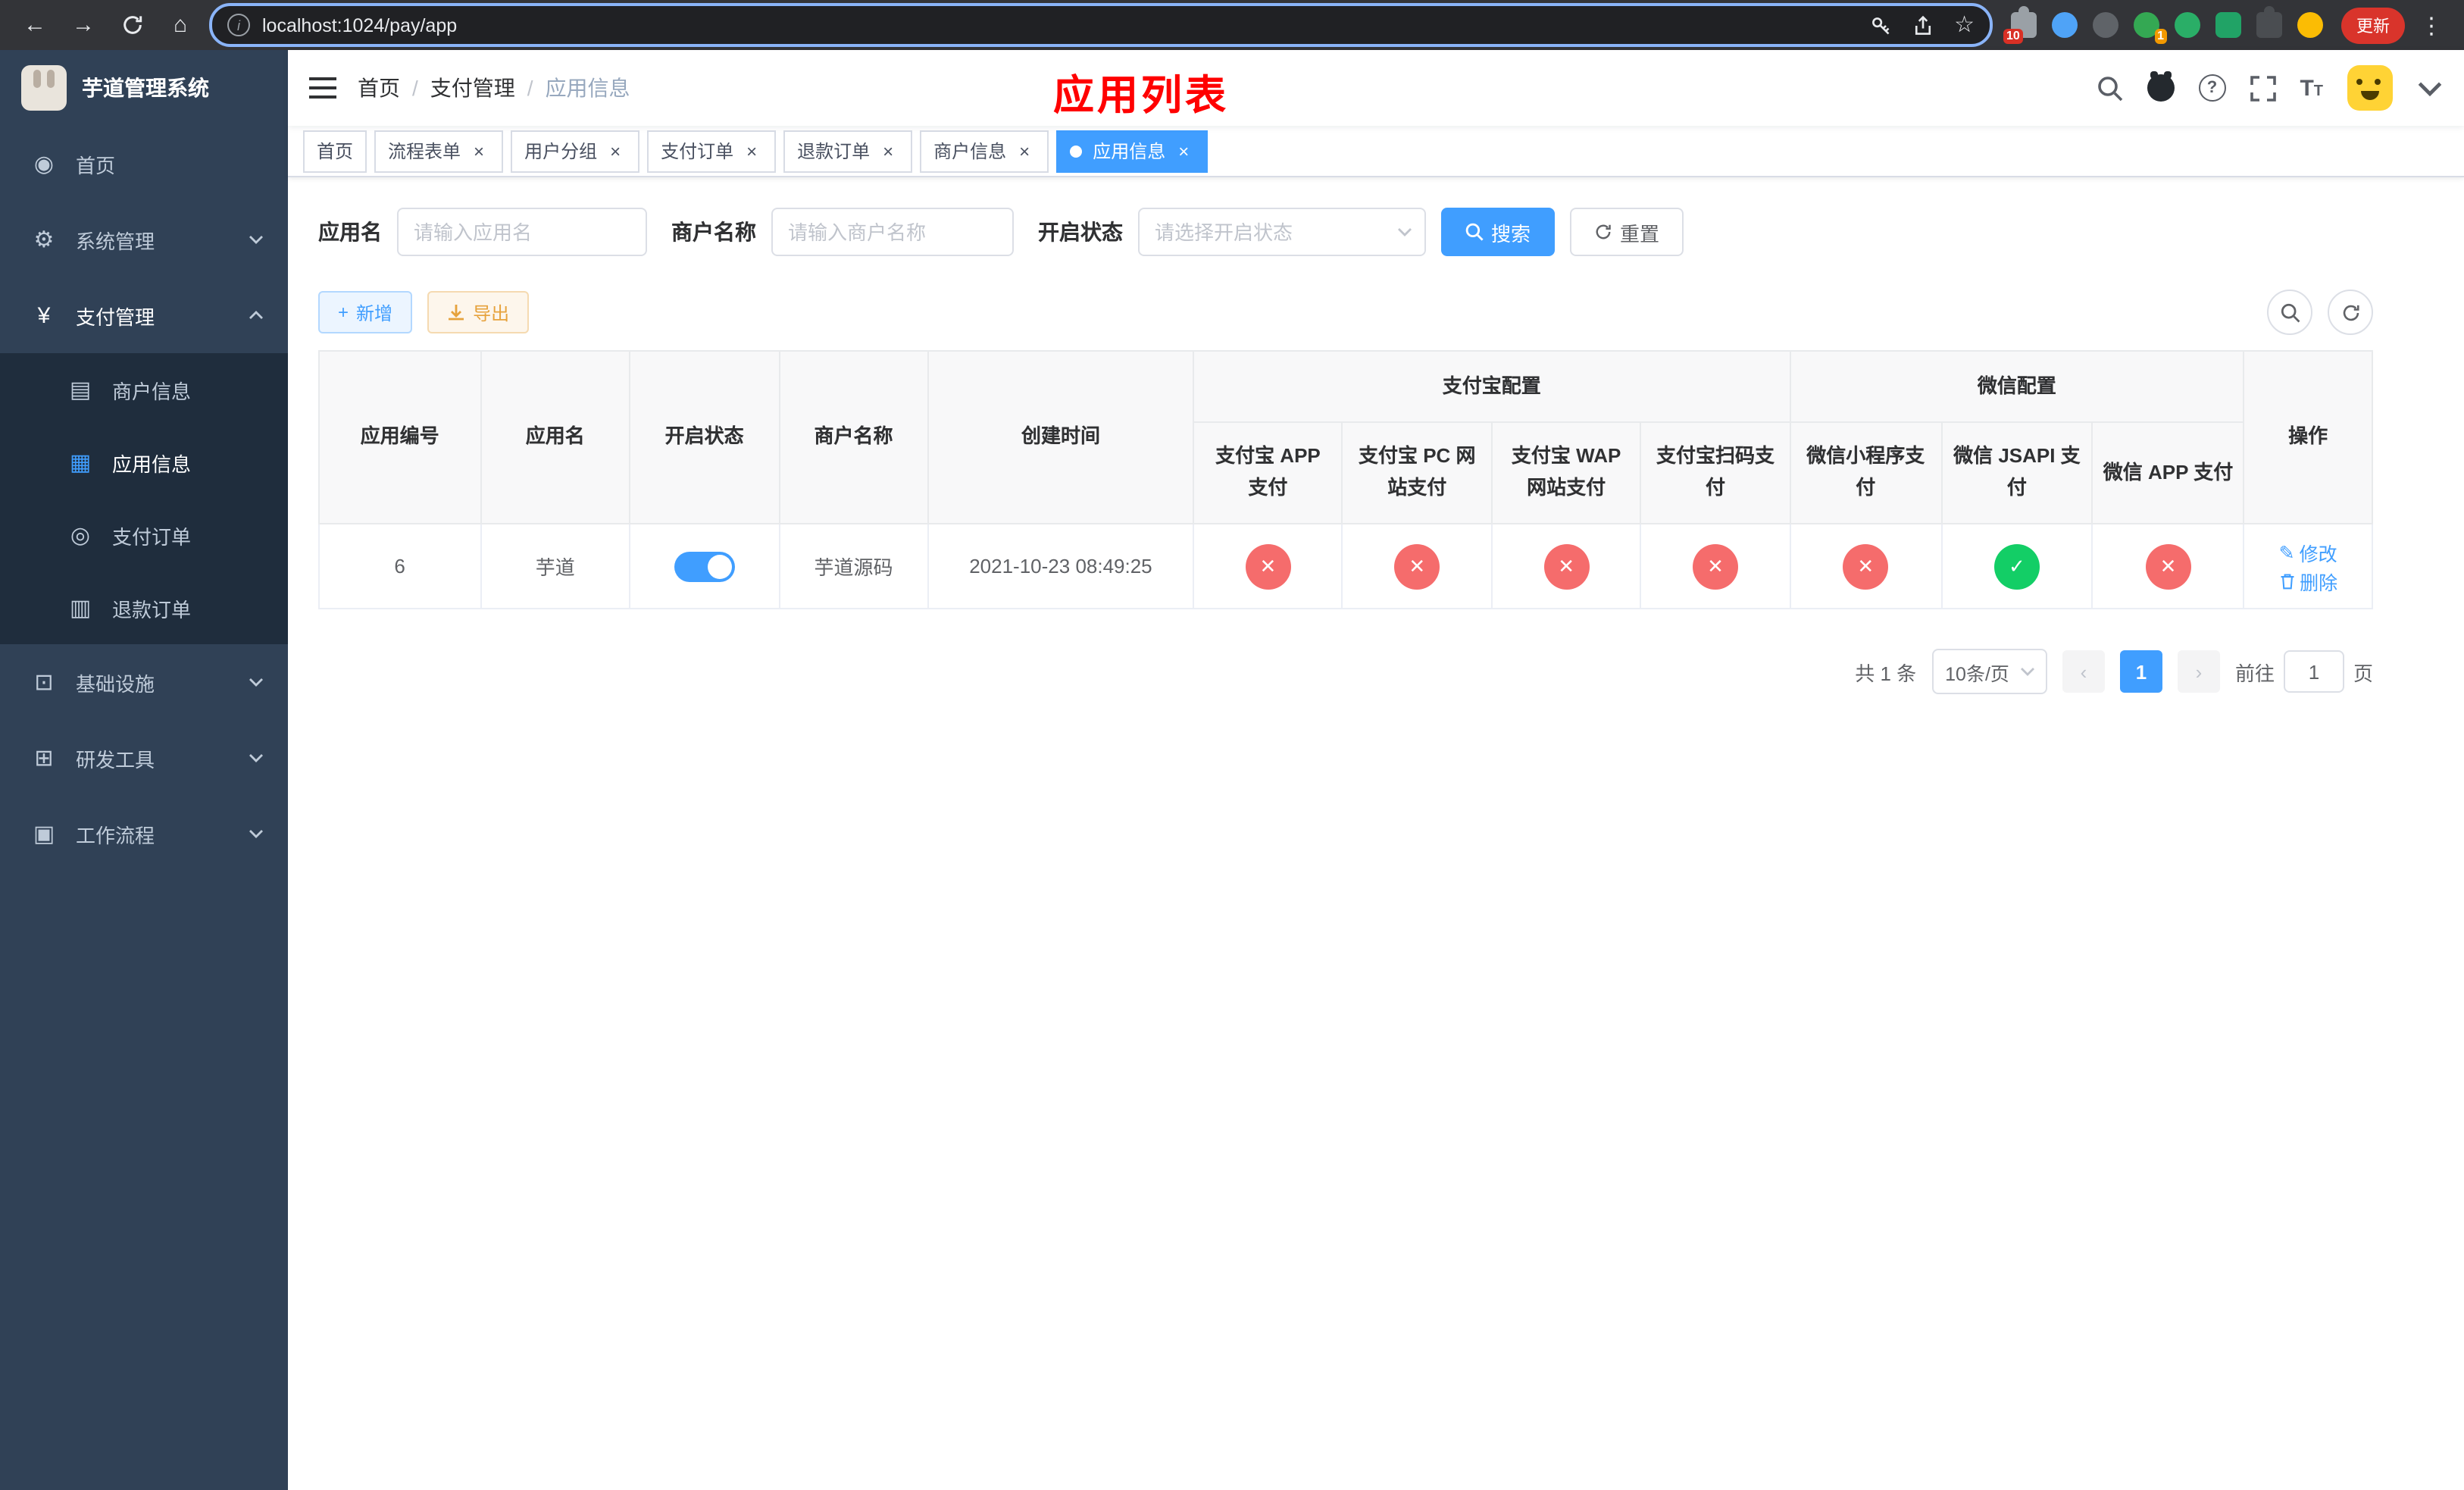 The image size is (2464, 1490). What do you see at coordinates (1922, 25) in the screenshot?
I see `share-icon` at bounding box center [1922, 25].